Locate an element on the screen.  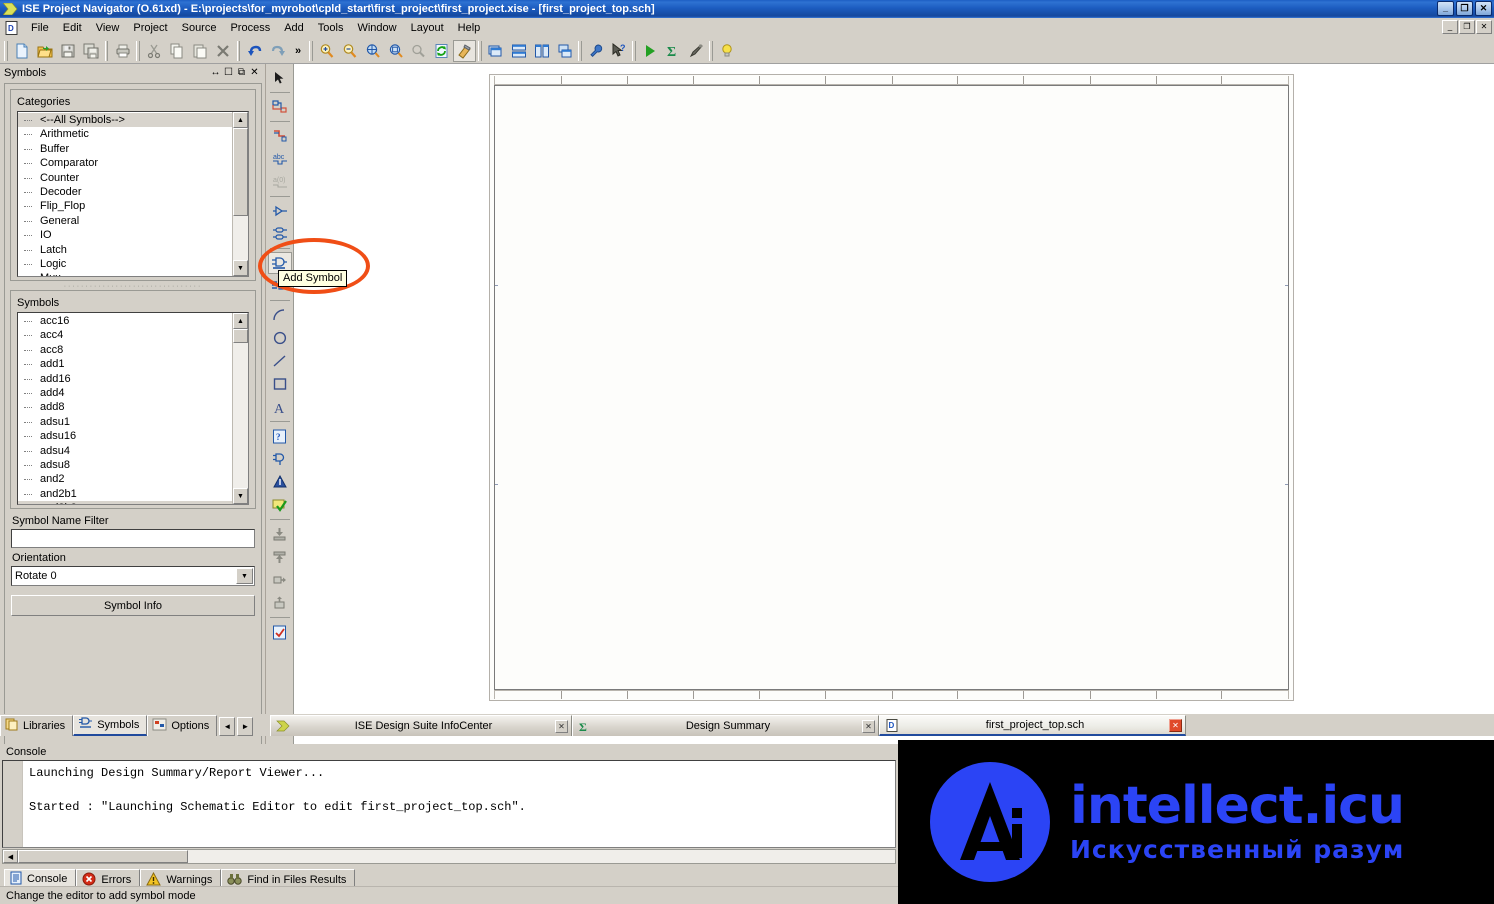
undo-icon is located at coordinates (254, 51).